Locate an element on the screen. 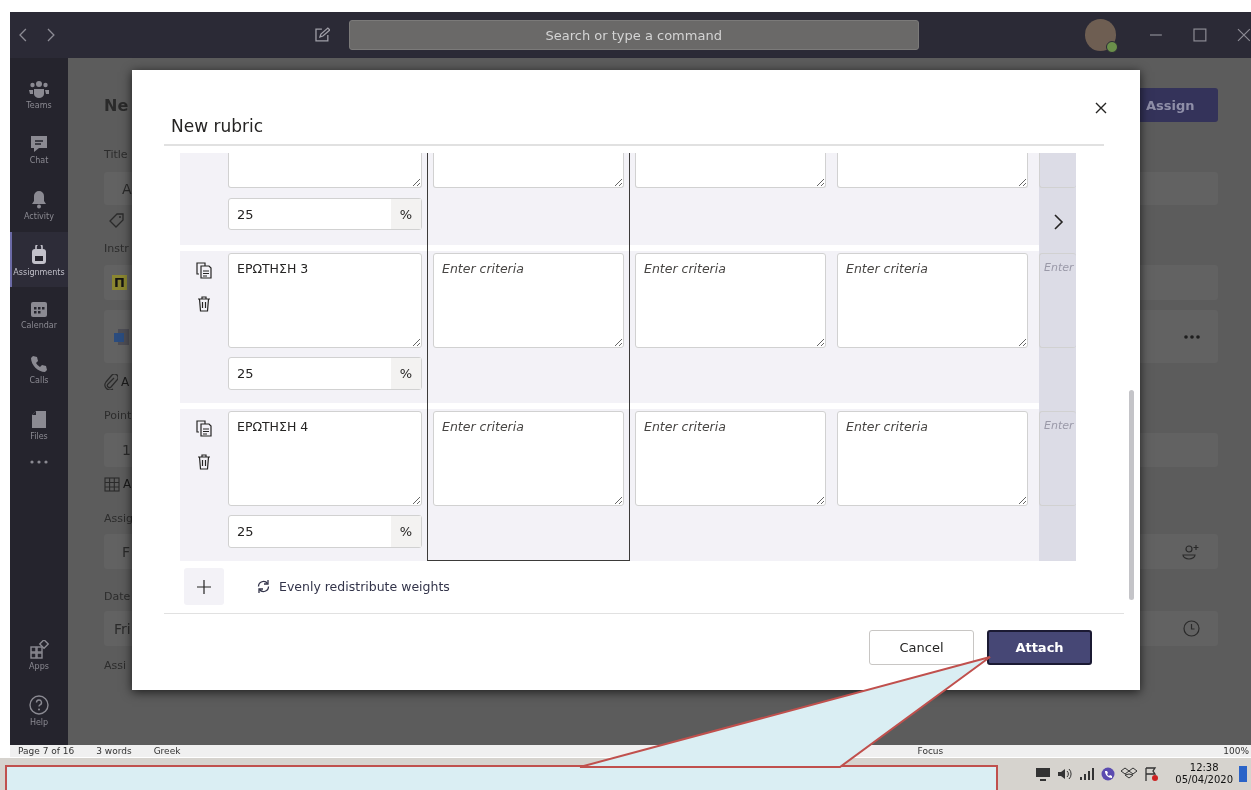 The height and width of the screenshot is (790, 1251). refresh-icon is located at coordinates (263, 586).